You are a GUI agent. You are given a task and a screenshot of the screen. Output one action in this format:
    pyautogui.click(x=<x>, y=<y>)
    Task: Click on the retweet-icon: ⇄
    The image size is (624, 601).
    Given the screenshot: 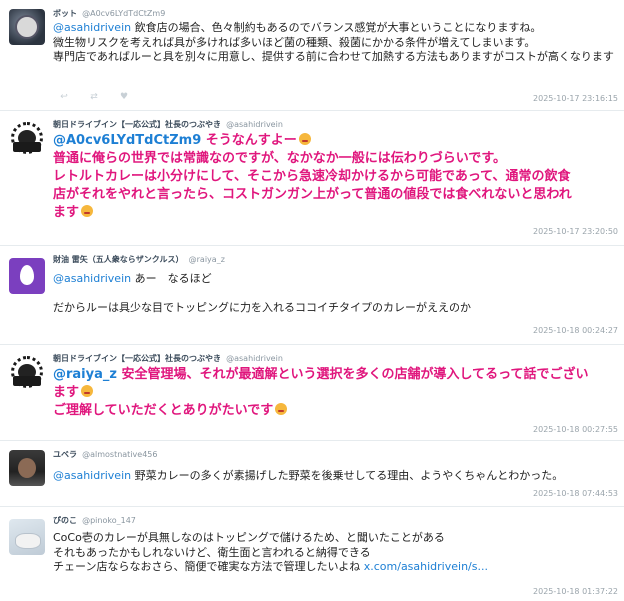 What is the action you would take?
    pyautogui.click(x=94, y=97)
    